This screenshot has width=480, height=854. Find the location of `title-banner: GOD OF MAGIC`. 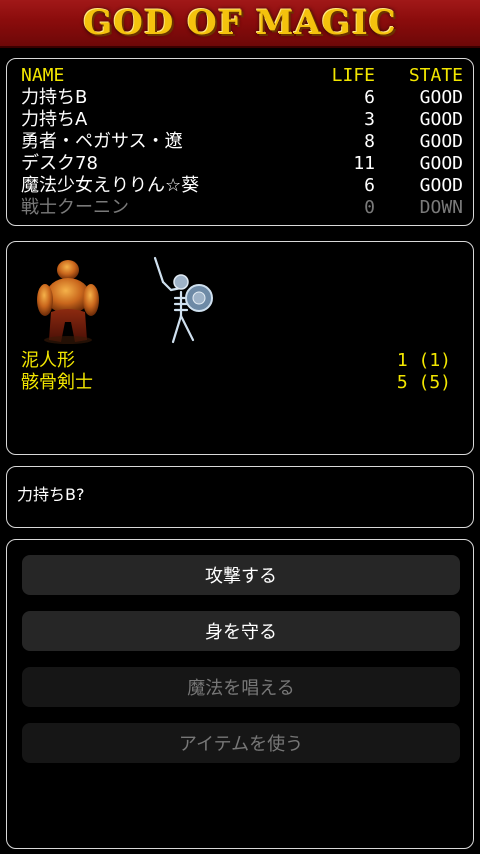

title-banner: GOD OF MAGIC is located at coordinates (240, 24).